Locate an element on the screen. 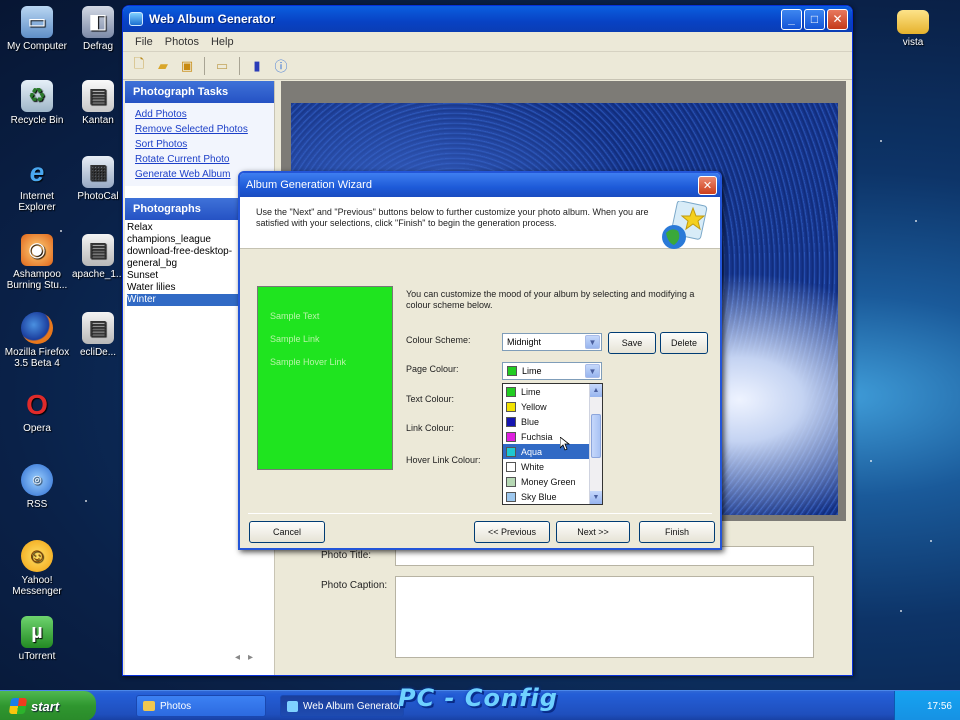  desktop-icon-my-computer: ▭ My Computer is located at coordinates (37, 29).